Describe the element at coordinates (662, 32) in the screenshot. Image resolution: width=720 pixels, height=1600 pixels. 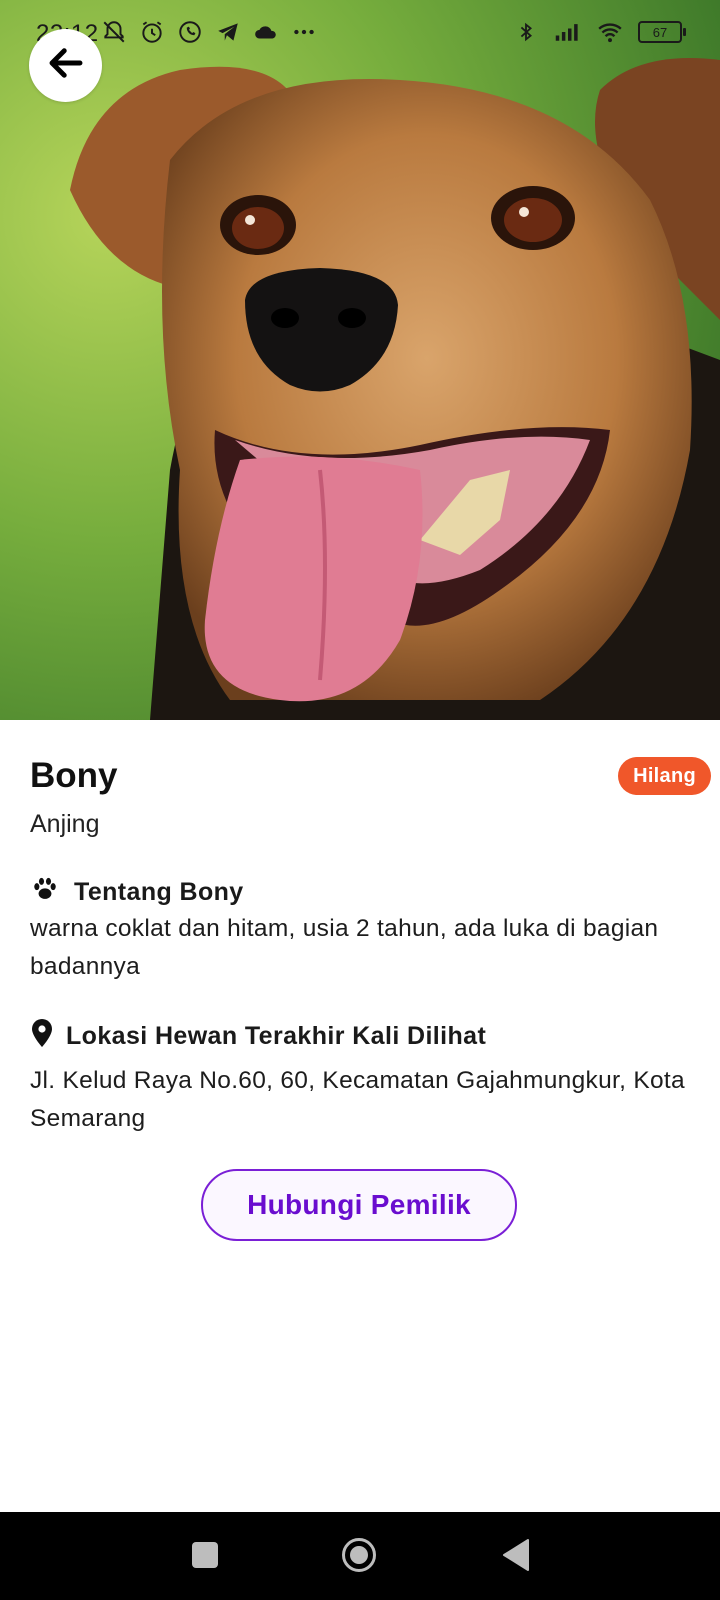
I see `battery-indicator: 67` at that location.